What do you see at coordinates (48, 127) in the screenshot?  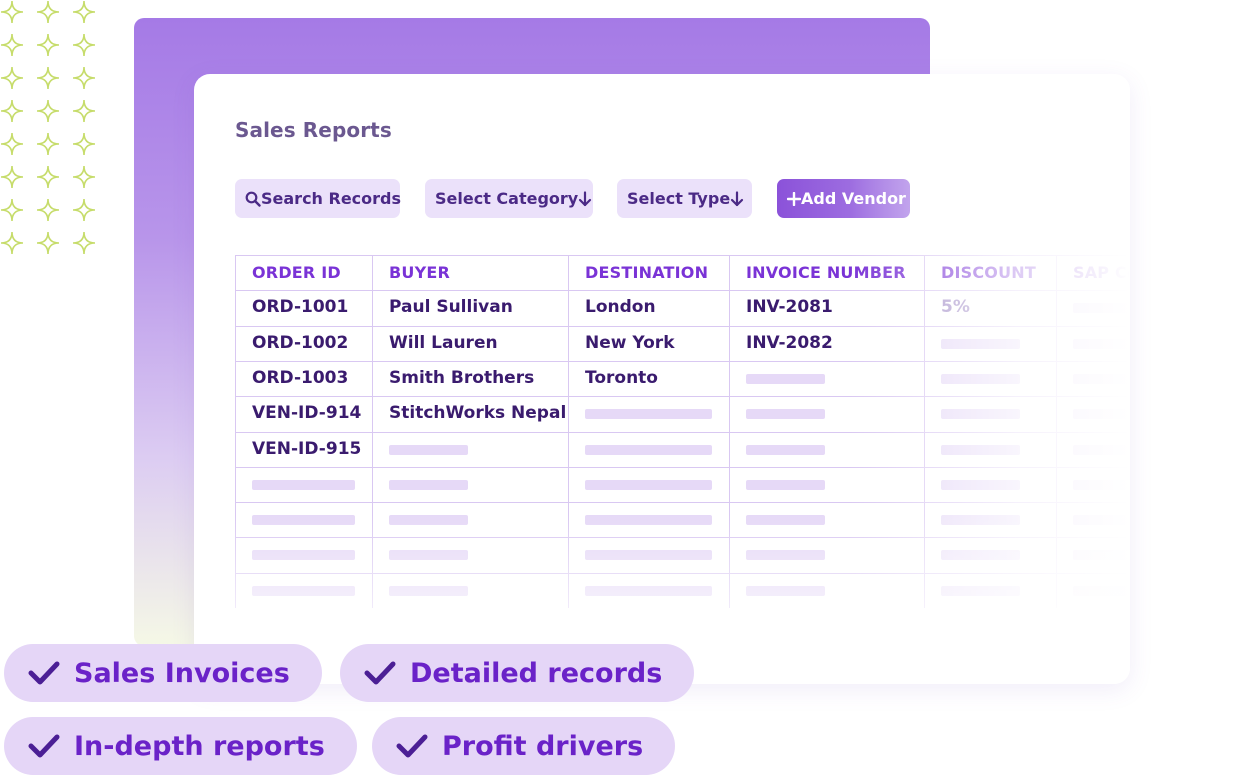 I see `sparkle-pattern-icon` at bounding box center [48, 127].